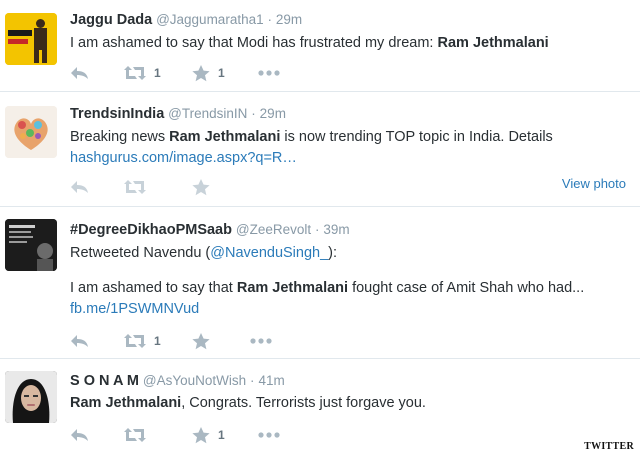 The width and height of the screenshot is (640, 455). What do you see at coordinates (609, 446) in the screenshot?
I see `image-credit: TWITTER` at bounding box center [609, 446].